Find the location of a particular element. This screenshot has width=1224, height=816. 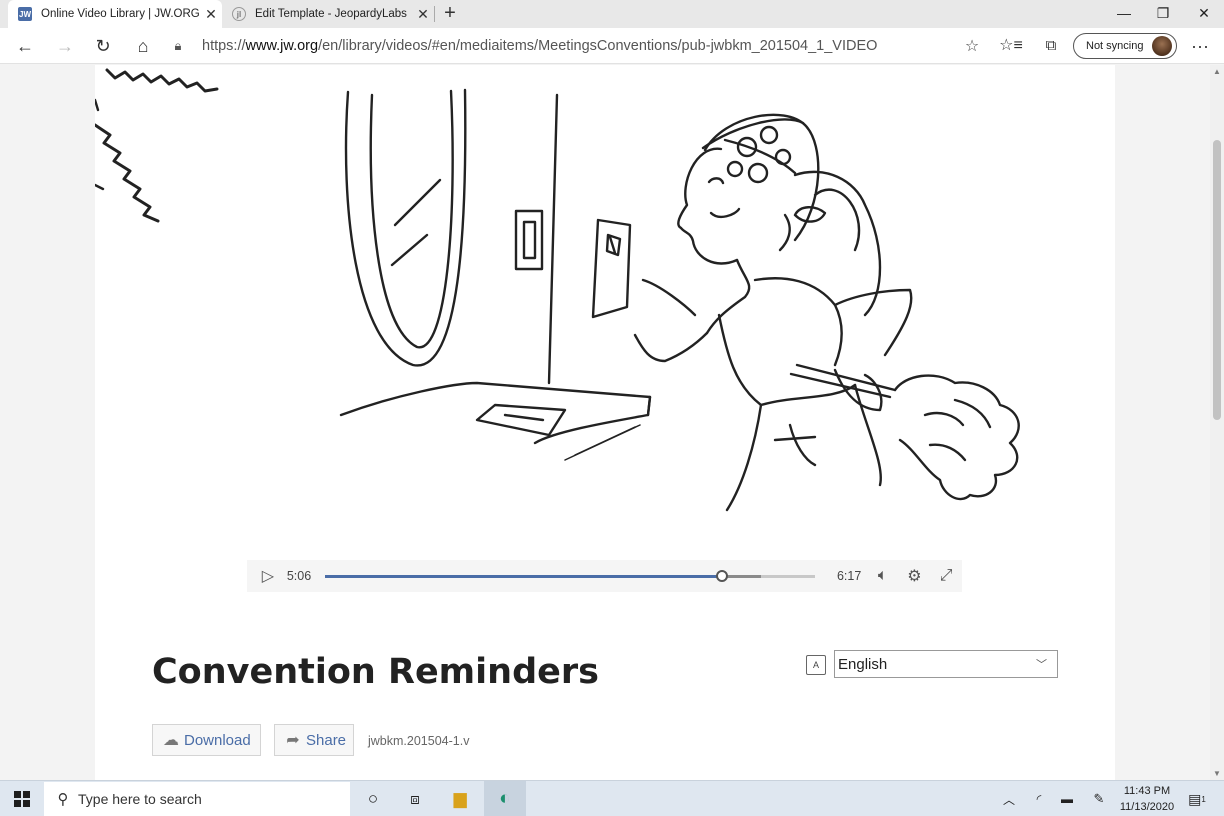

scroll-down-icon: ▼ is located at coordinates (1217, 773).